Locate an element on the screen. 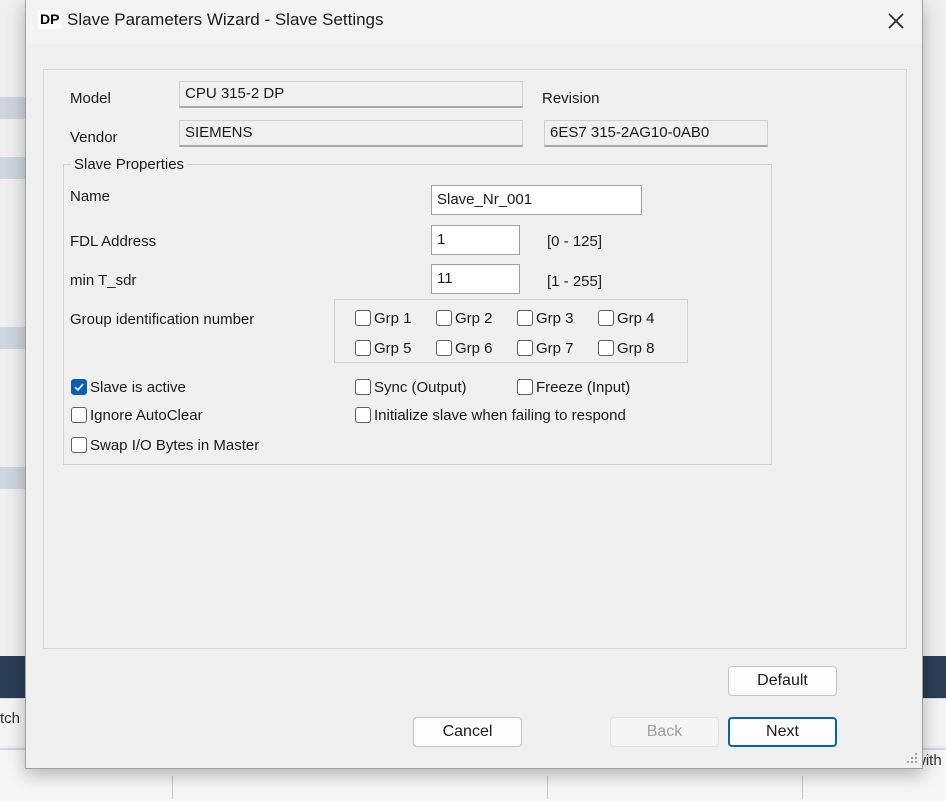  swap-io-checkbox: Swap I/O Bytes in Master is located at coordinates (165, 445).